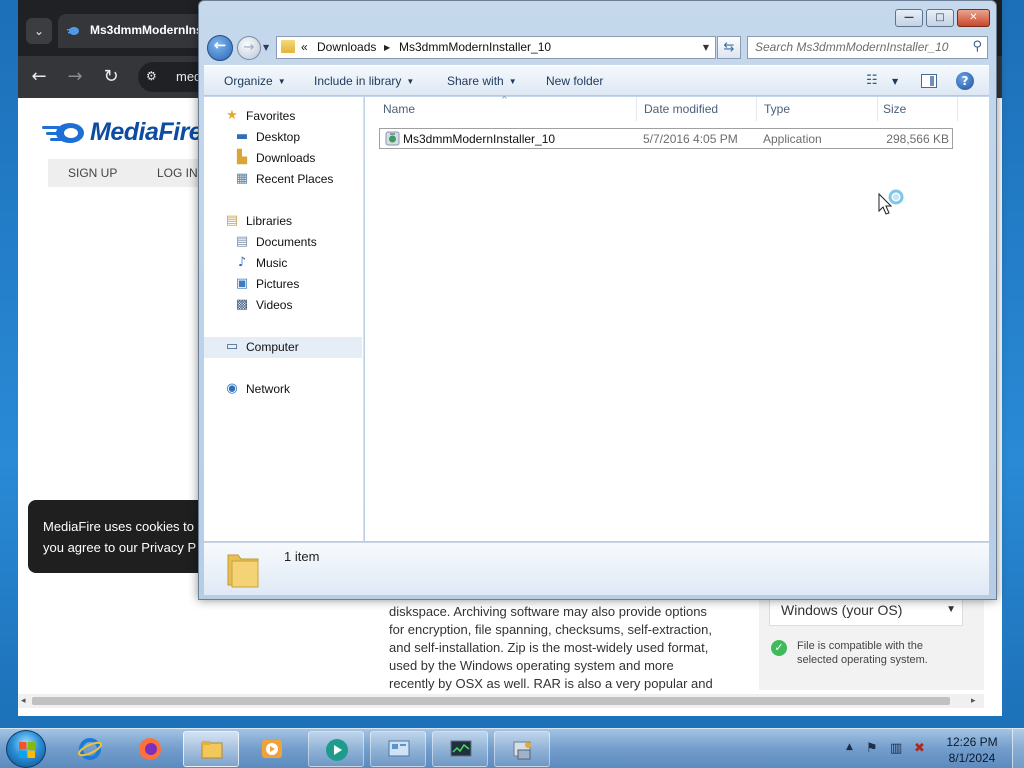 Image resolution: width=1024 pixels, height=768 pixels. I want to click on windows-logo-icon, so click(27, 750).